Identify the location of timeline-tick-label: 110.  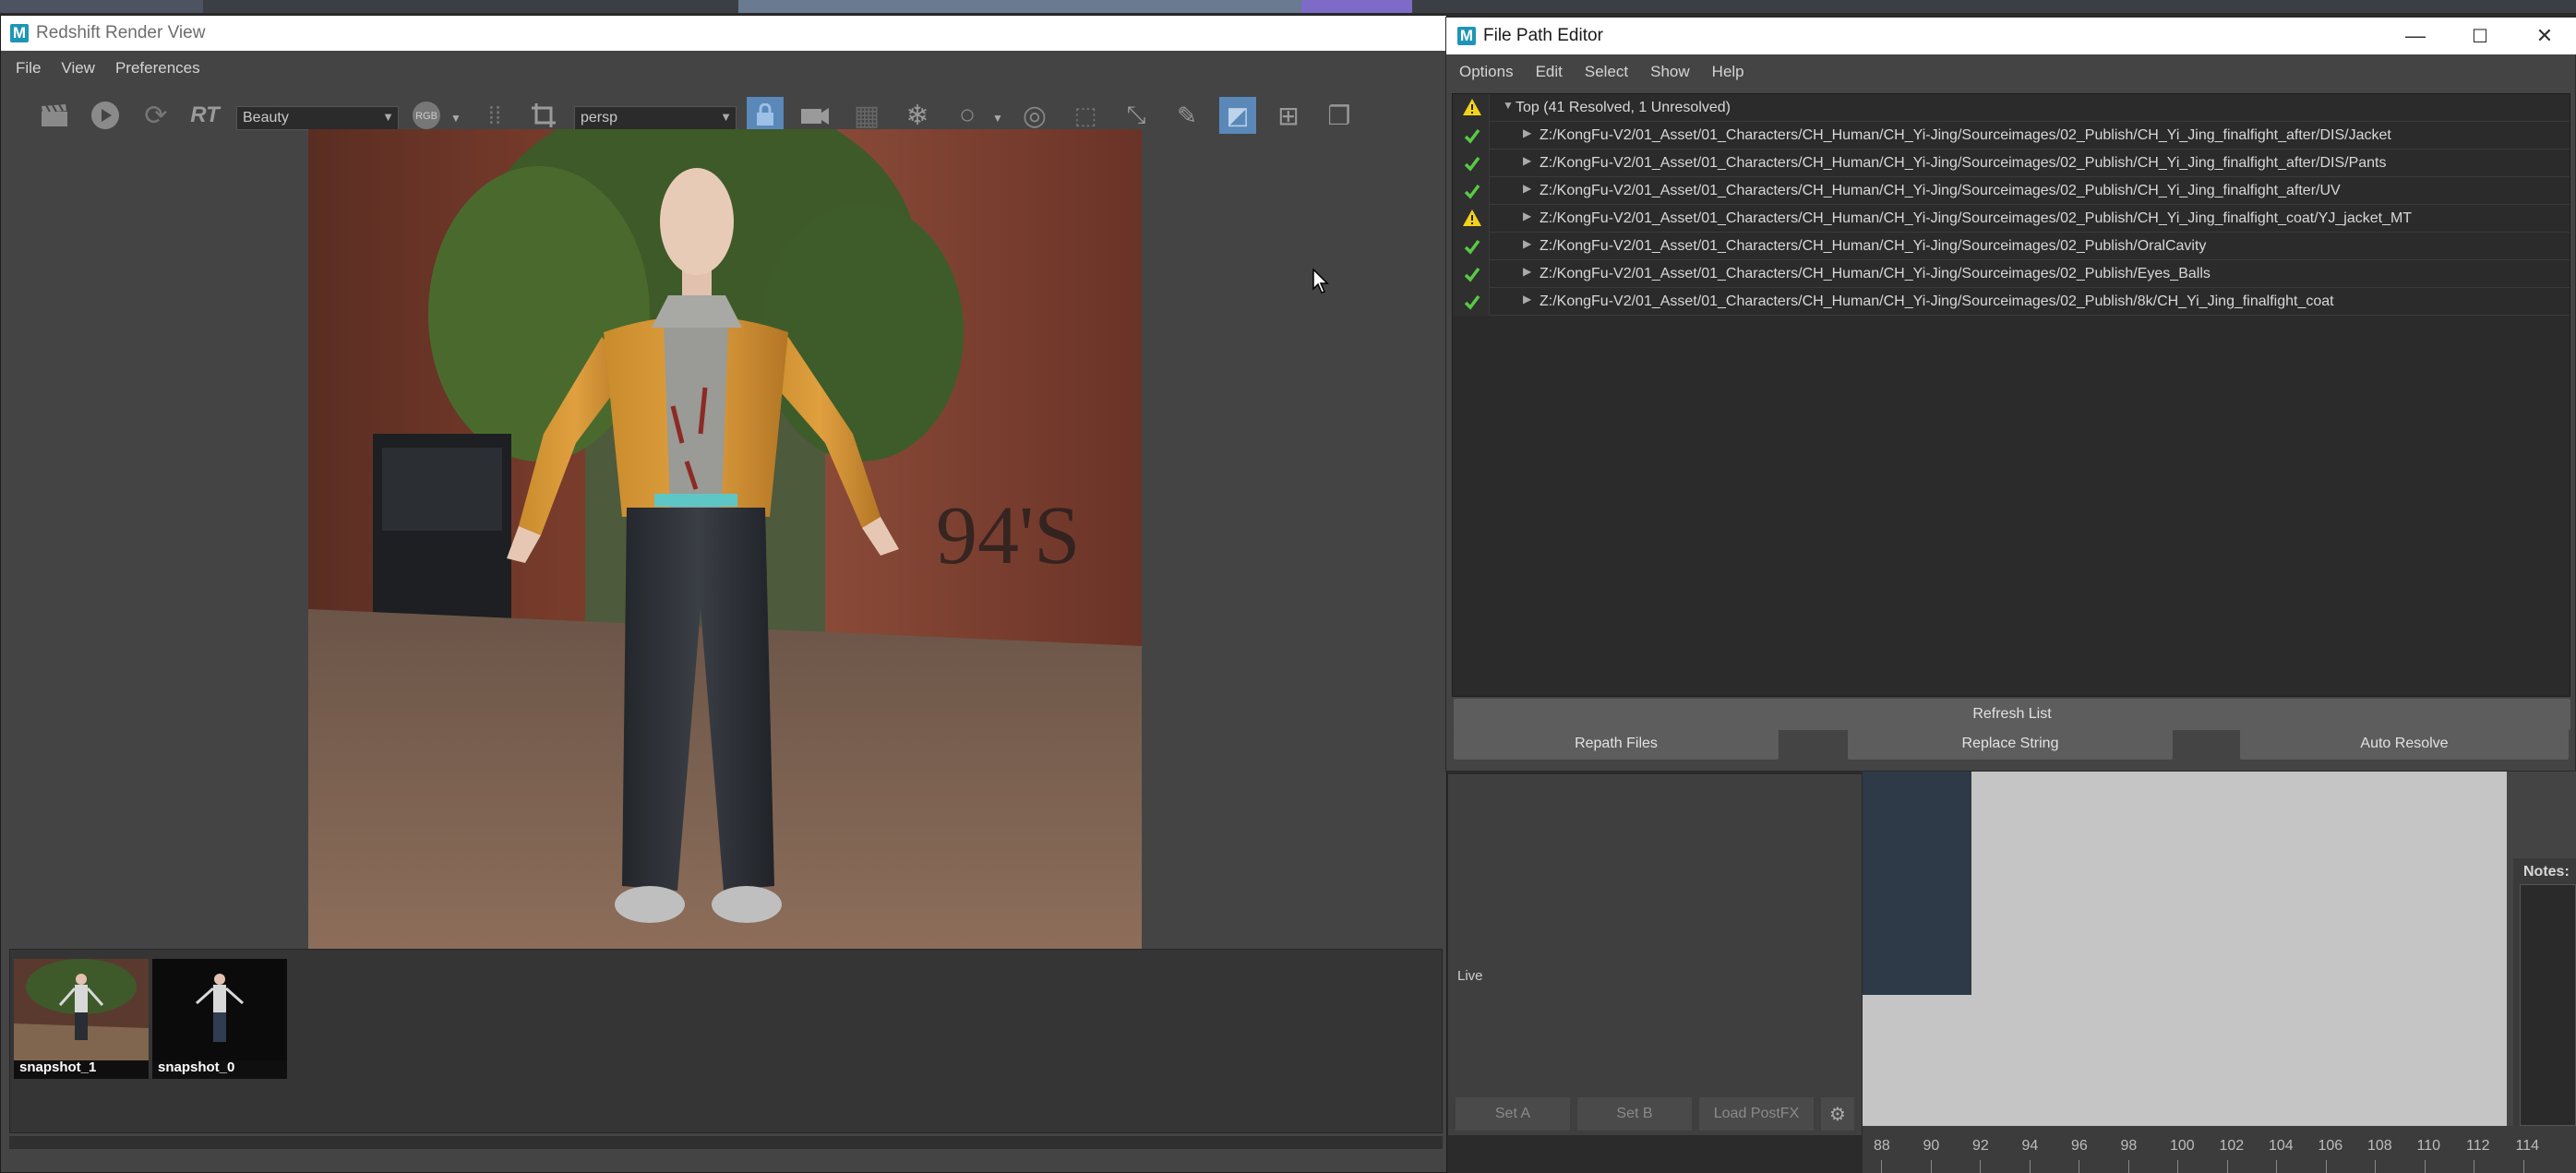
(2429, 1146).